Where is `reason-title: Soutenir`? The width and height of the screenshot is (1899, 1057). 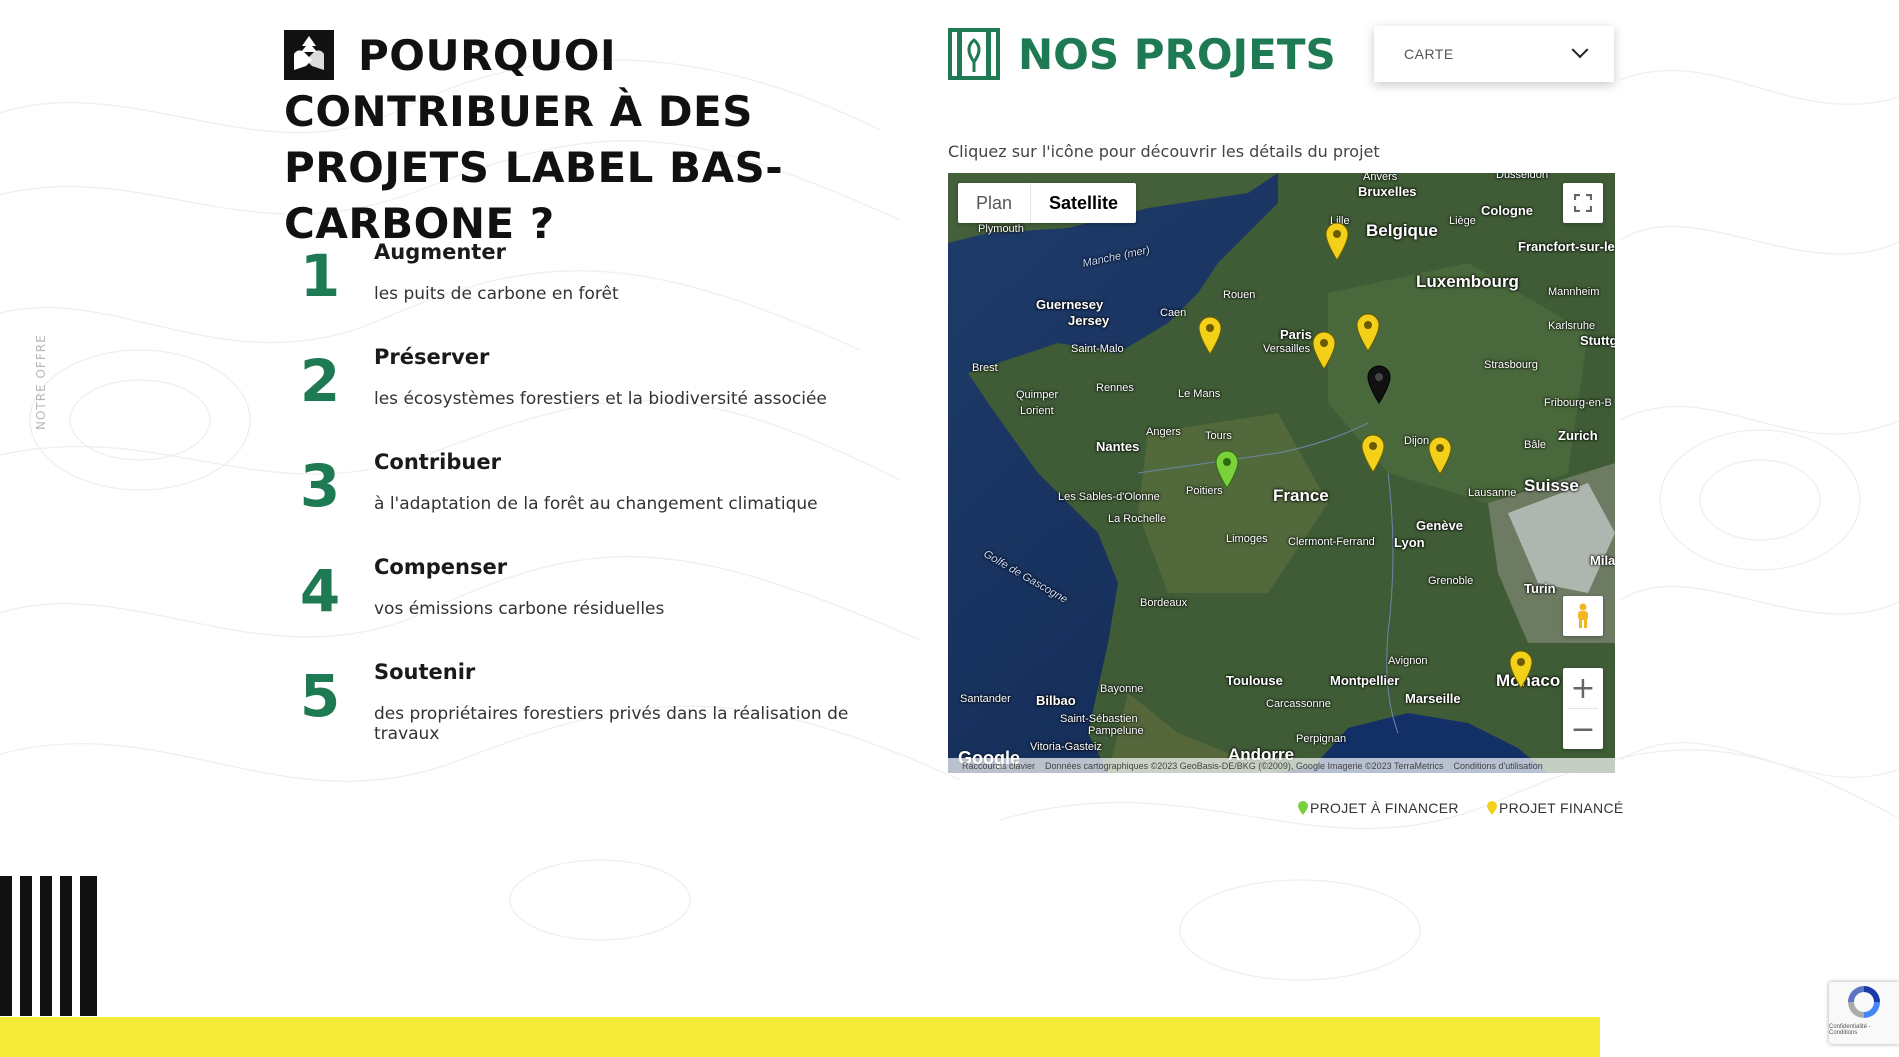
reason-title: Soutenir is located at coordinates (425, 672).